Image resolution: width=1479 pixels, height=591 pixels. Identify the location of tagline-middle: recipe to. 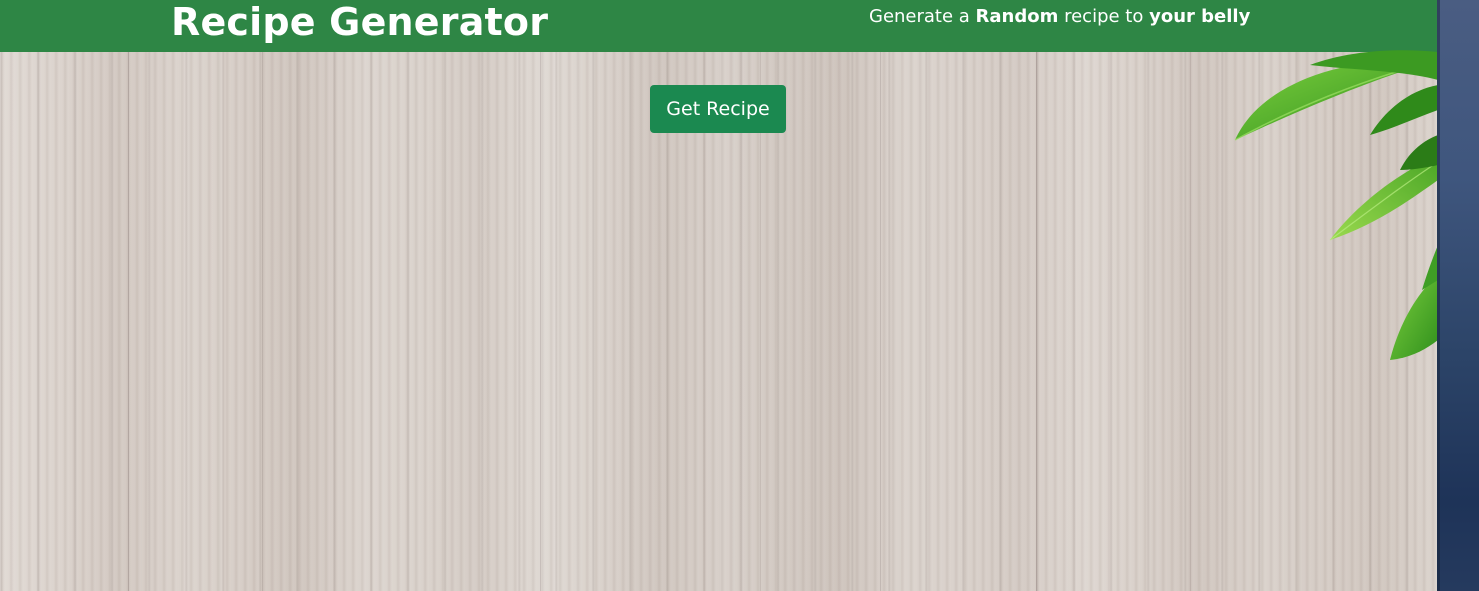
(1104, 16).